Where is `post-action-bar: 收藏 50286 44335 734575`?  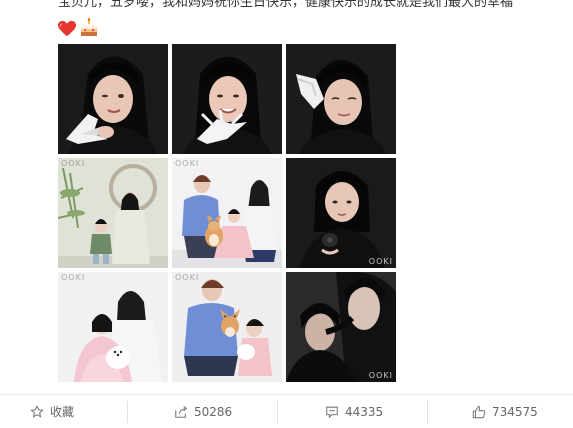 post-action-bar: 收藏 50286 44335 734575 is located at coordinates (286, 411).